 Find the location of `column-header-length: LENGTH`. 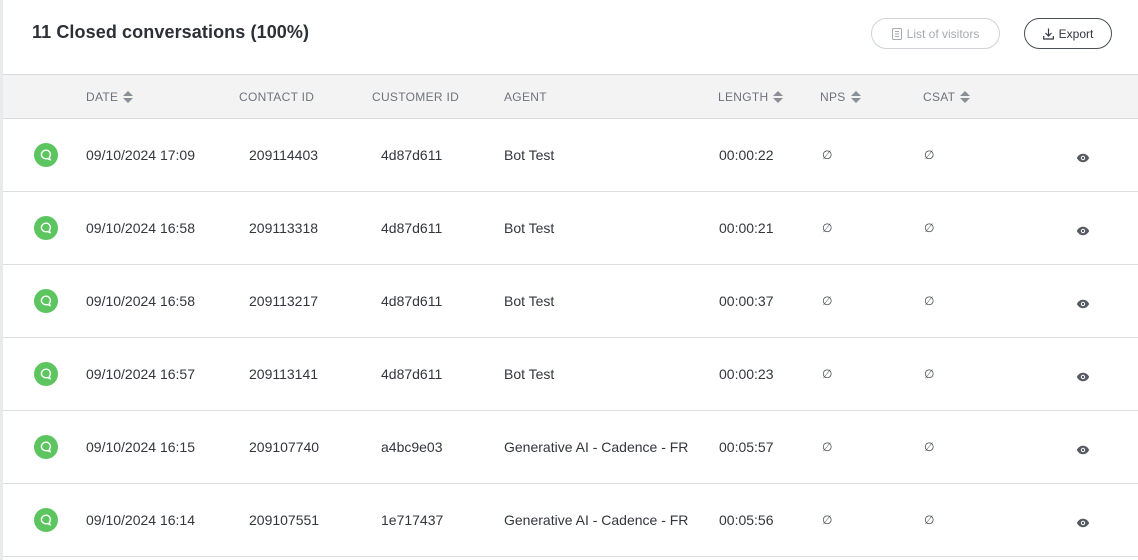

column-header-length: LENGTH is located at coordinates (751, 96).